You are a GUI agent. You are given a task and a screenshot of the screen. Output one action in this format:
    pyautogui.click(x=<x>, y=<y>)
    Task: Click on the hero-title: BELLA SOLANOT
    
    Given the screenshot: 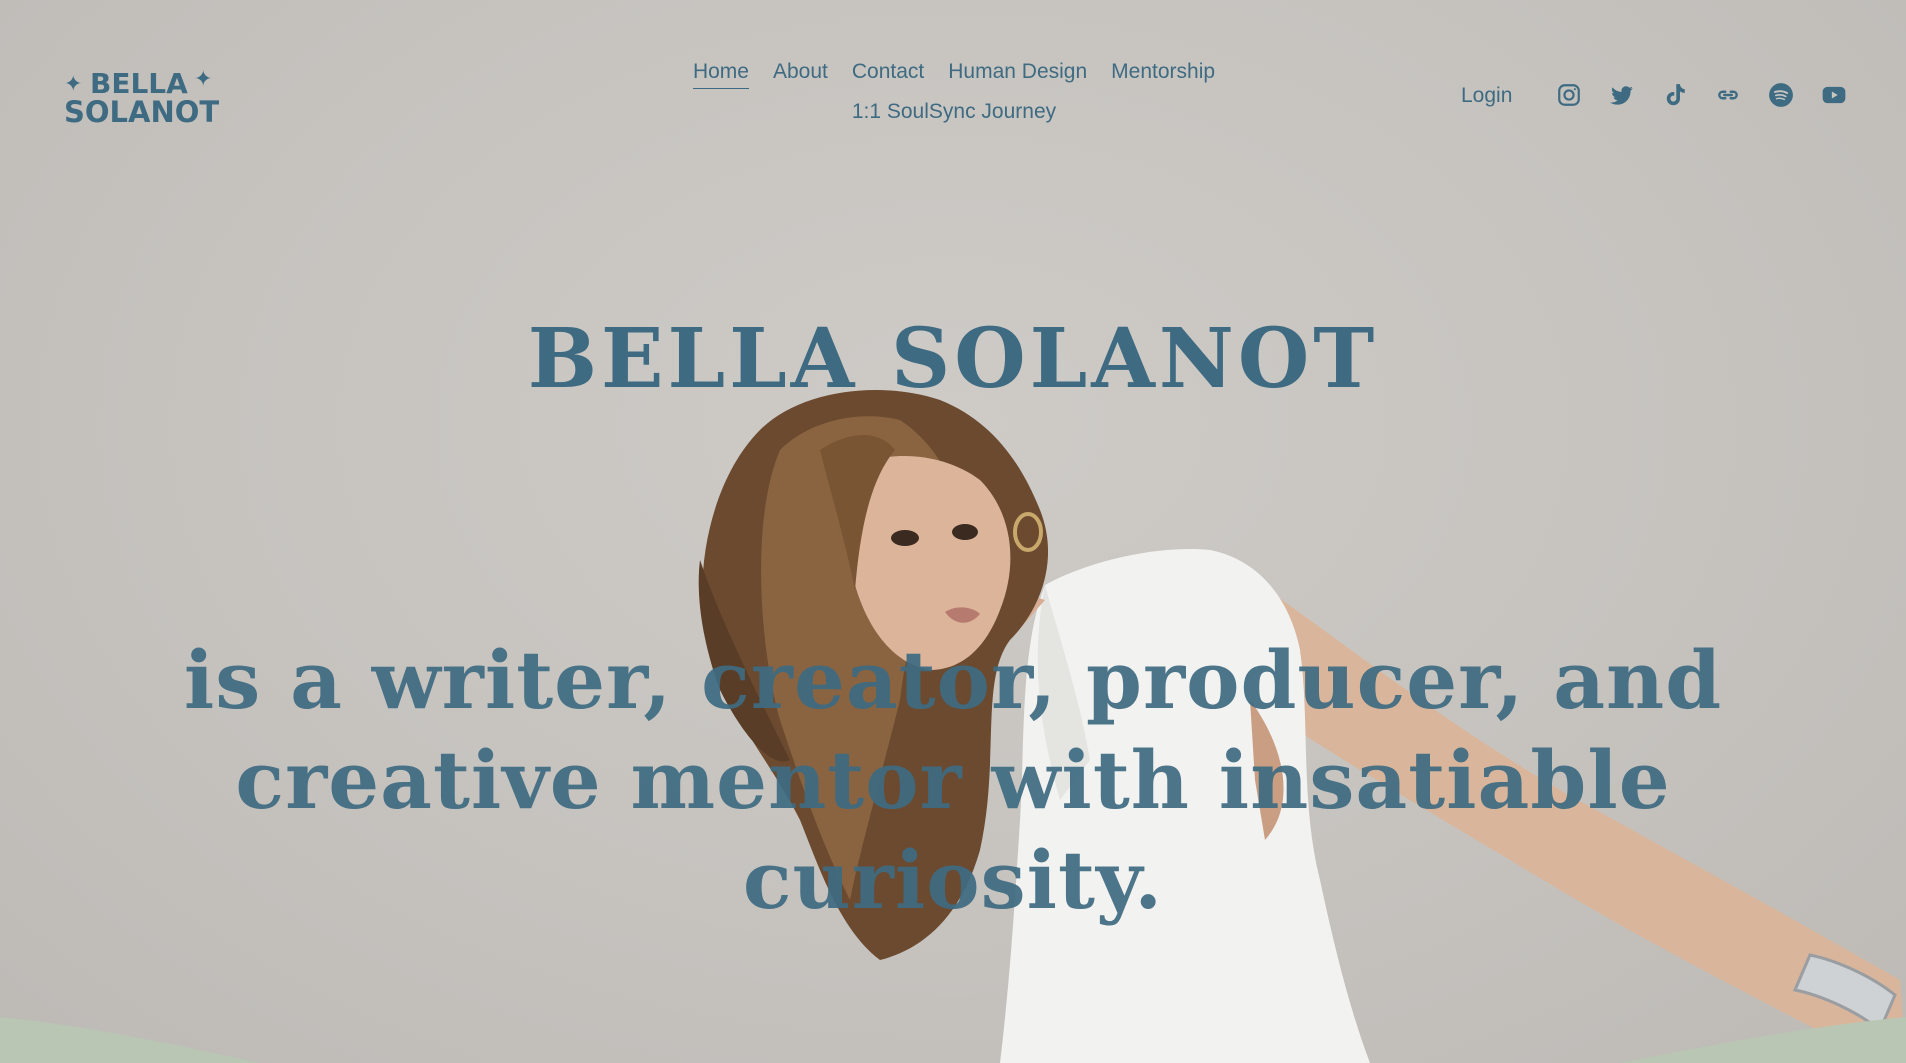 What is the action you would take?
    pyautogui.click(x=953, y=359)
    